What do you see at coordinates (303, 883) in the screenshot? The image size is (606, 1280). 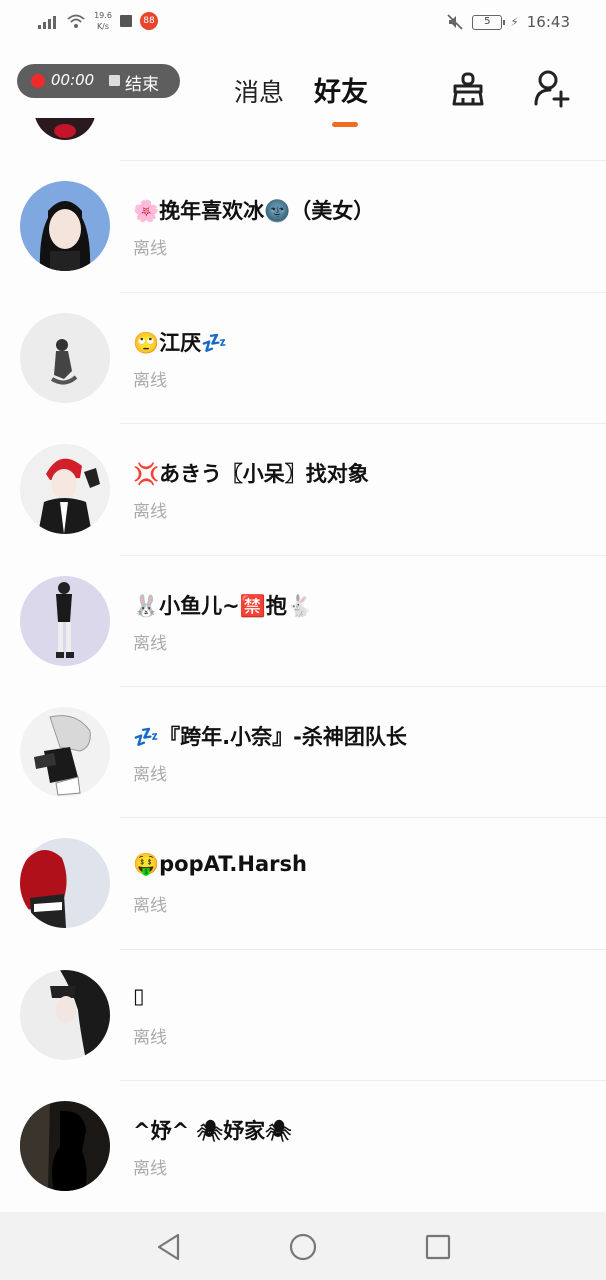 I see `list-item: 🤑popAT.Harsh 离线` at bounding box center [303, 883].